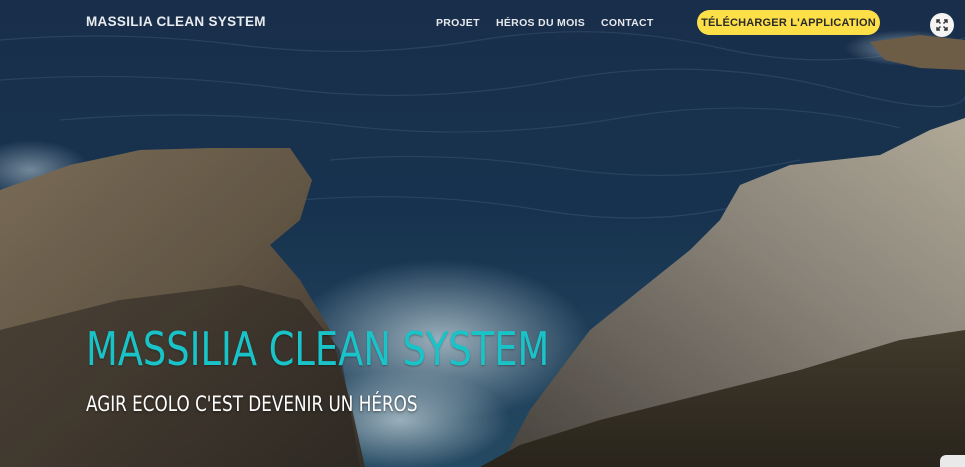  Describe the element at coordinates (788, 22) in the screenshot. I see `download-app-button: TÉLÉCHARGER L'APPLICATION` at that location.